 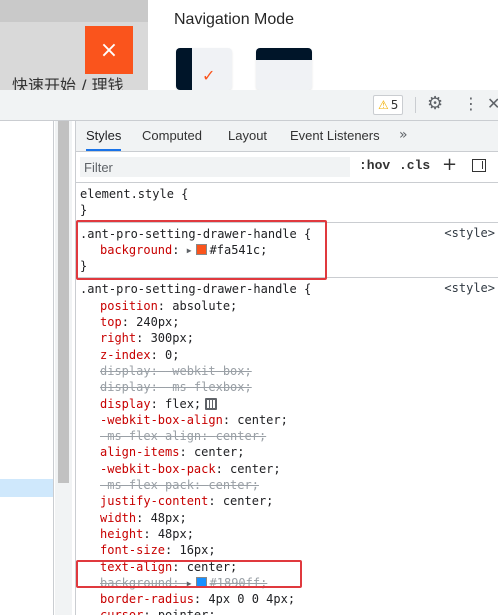 What do you see at coordinates (249, 105) in the screenshot?
I see `devtools-toolbar: ⚠ 5 ⚙ ⋮ ✕` at bounding box center [249, 105].